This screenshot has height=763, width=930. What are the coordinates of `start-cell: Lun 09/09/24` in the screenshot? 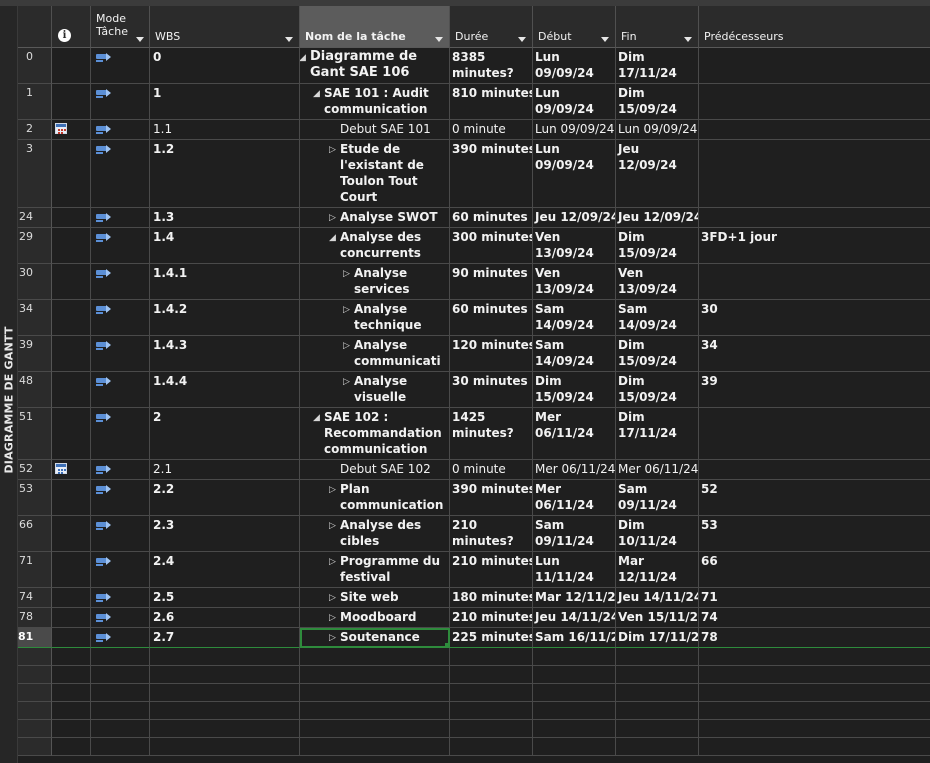 It's located at (574, 66).